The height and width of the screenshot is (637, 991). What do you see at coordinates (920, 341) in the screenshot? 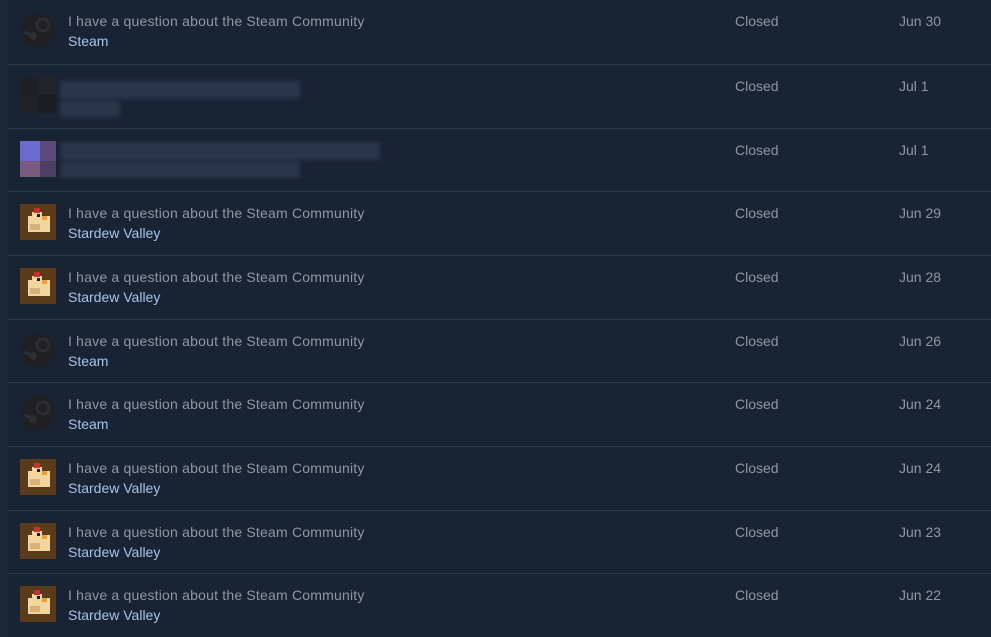
I see `ticket-date: Jun 26` at bounding box center [920, 341].